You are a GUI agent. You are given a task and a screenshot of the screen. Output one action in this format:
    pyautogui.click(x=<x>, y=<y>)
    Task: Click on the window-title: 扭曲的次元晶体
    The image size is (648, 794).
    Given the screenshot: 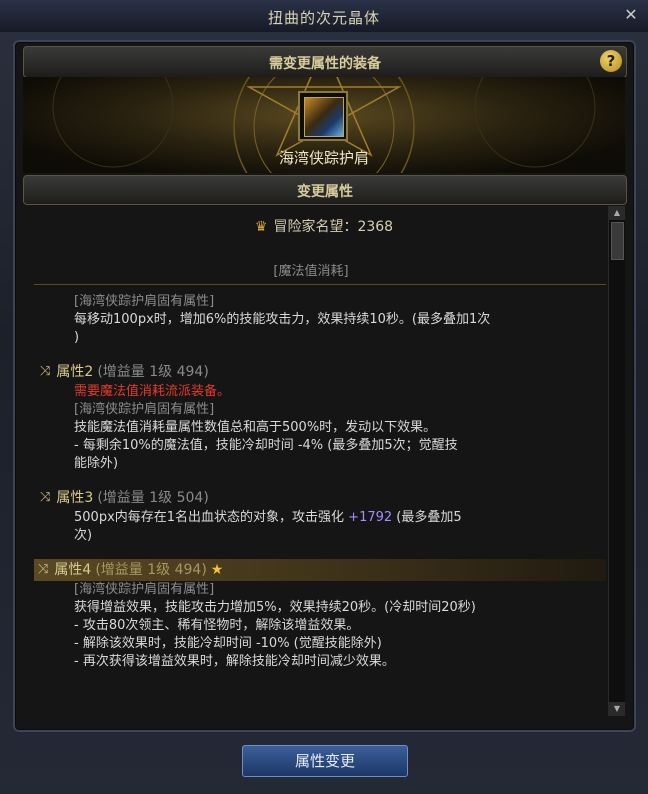 What is the action you would take?
    pyautogui.click(x=323, y=18)
    